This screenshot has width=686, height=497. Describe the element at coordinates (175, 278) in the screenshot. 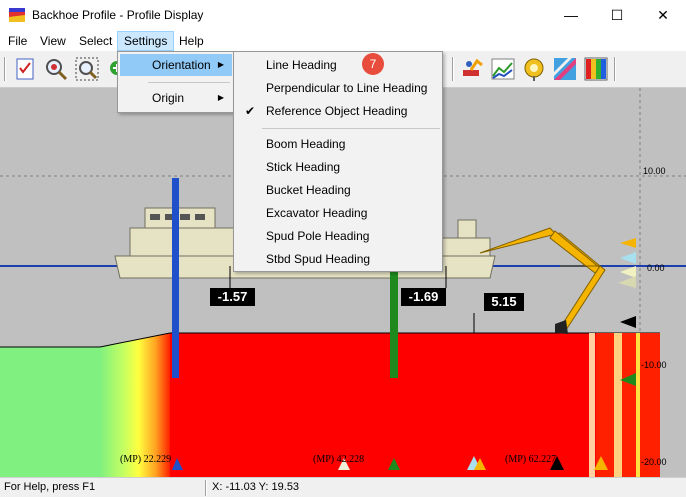

I see `left-spud` at that location.